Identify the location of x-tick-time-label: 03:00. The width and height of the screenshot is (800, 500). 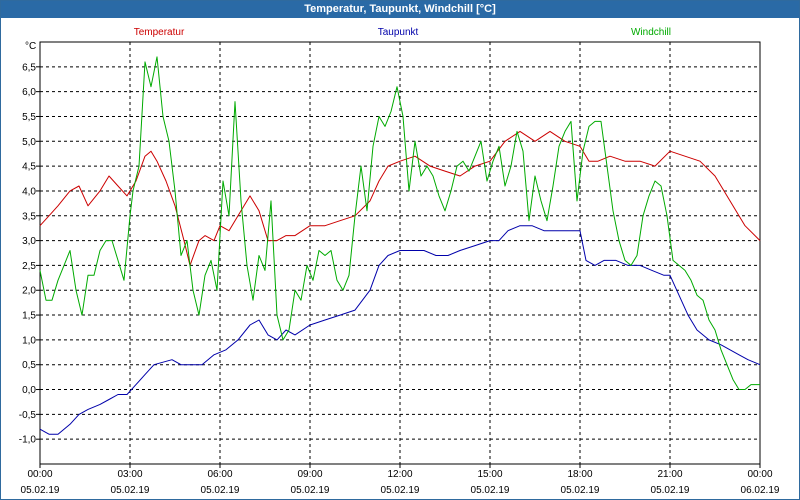
(129, 474).